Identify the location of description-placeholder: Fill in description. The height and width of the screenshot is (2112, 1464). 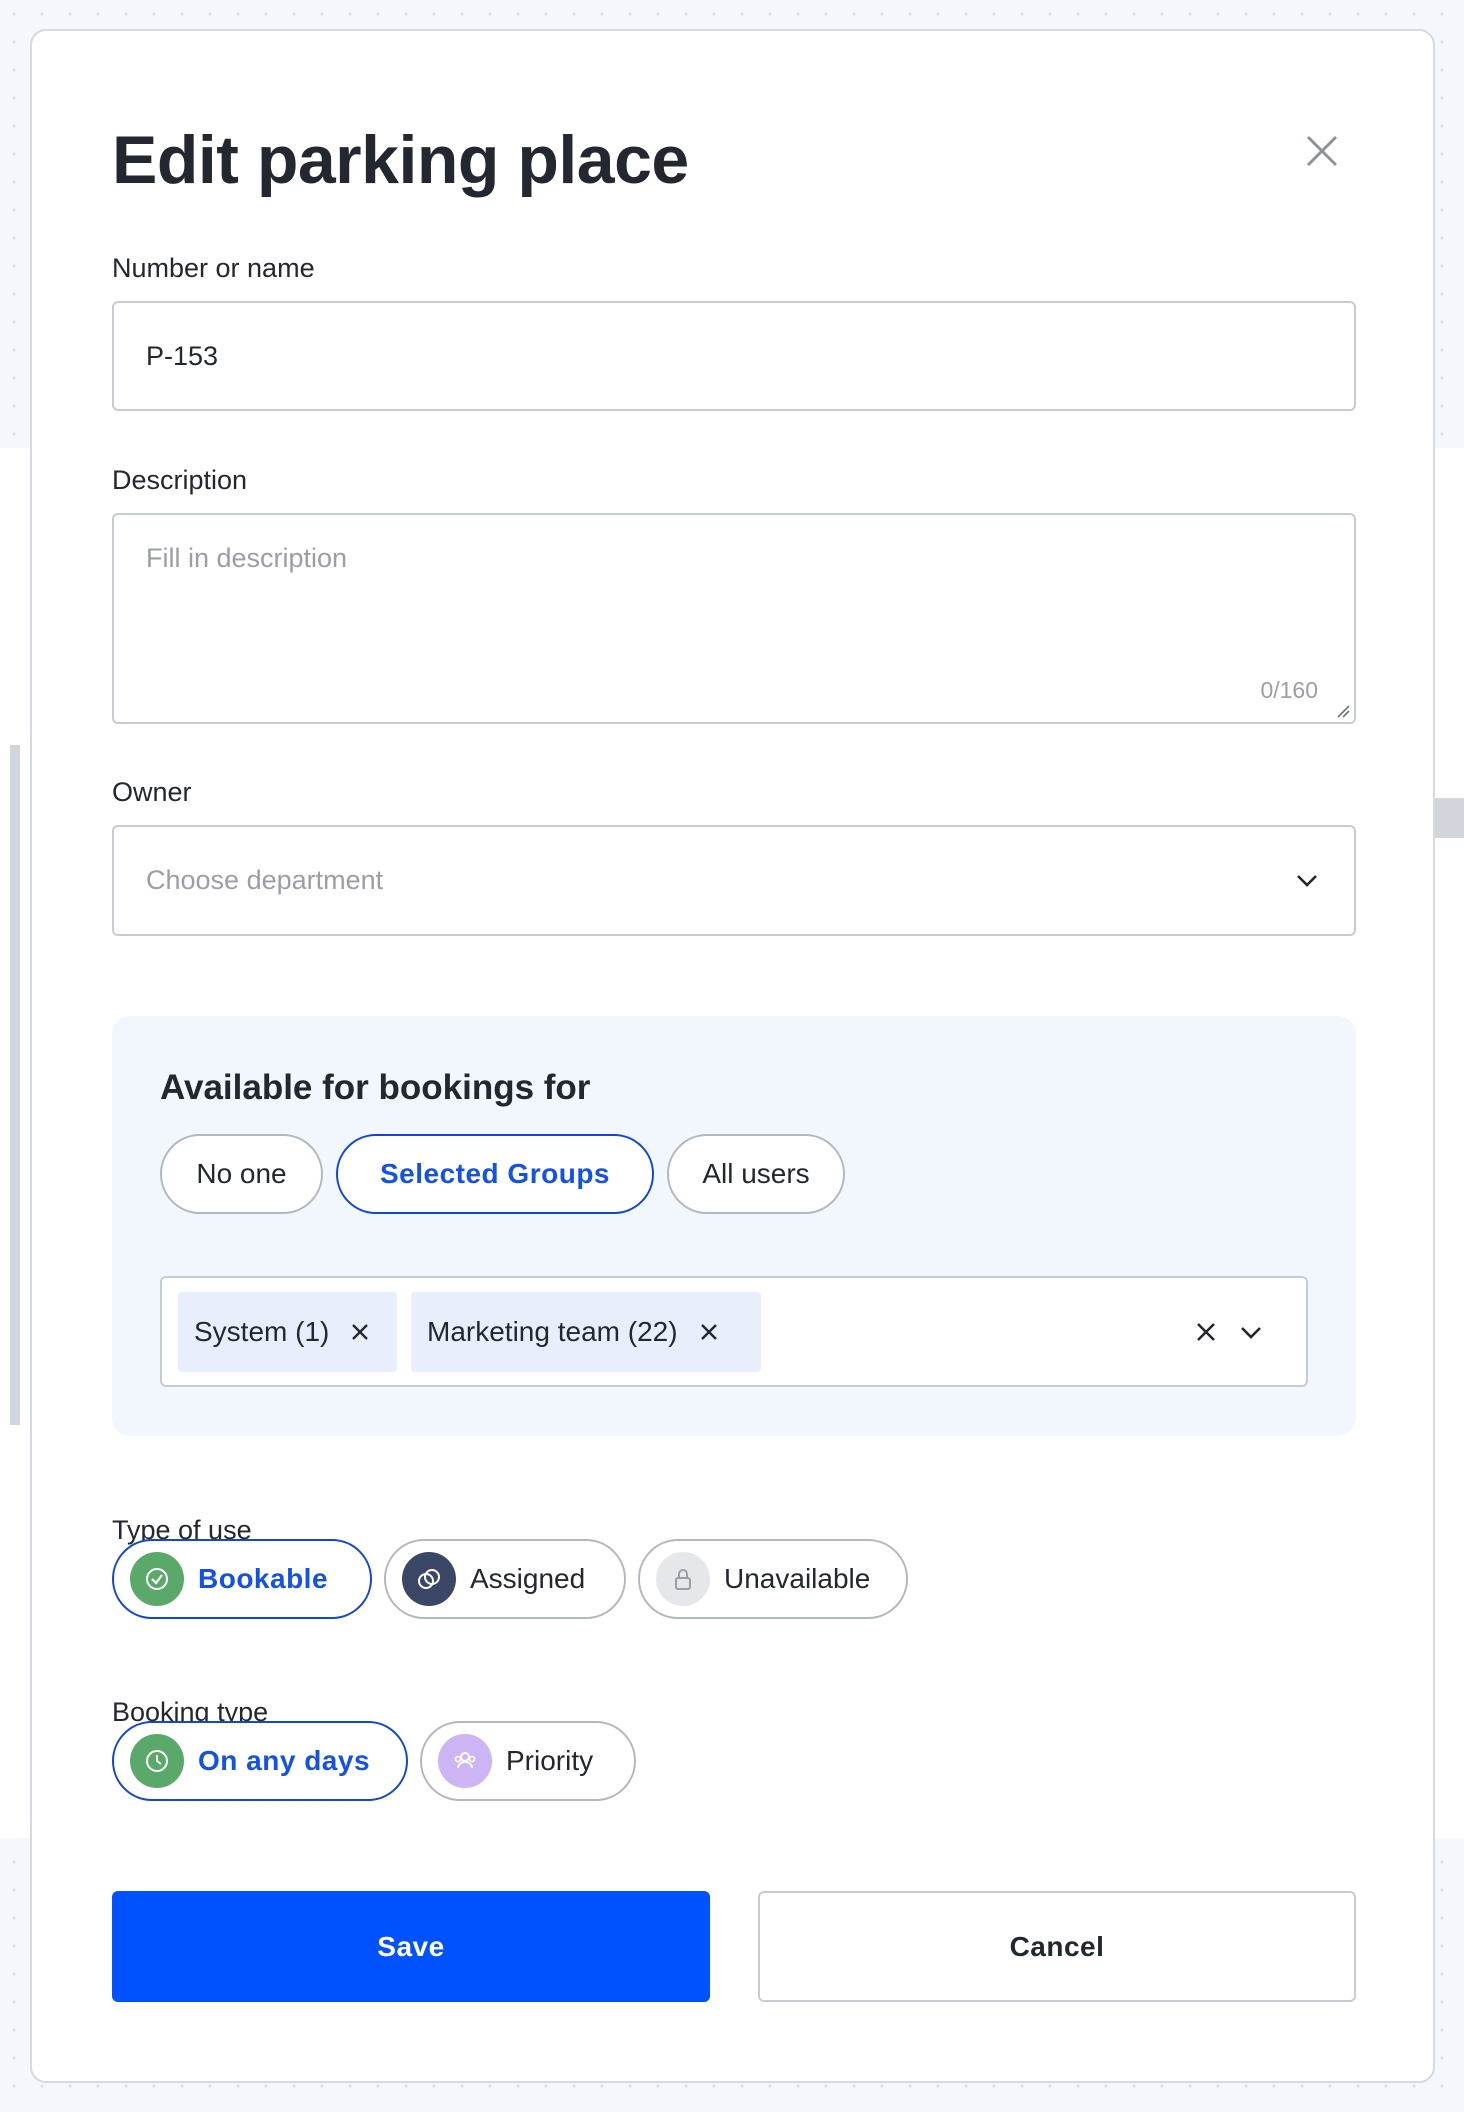
(247, 558).